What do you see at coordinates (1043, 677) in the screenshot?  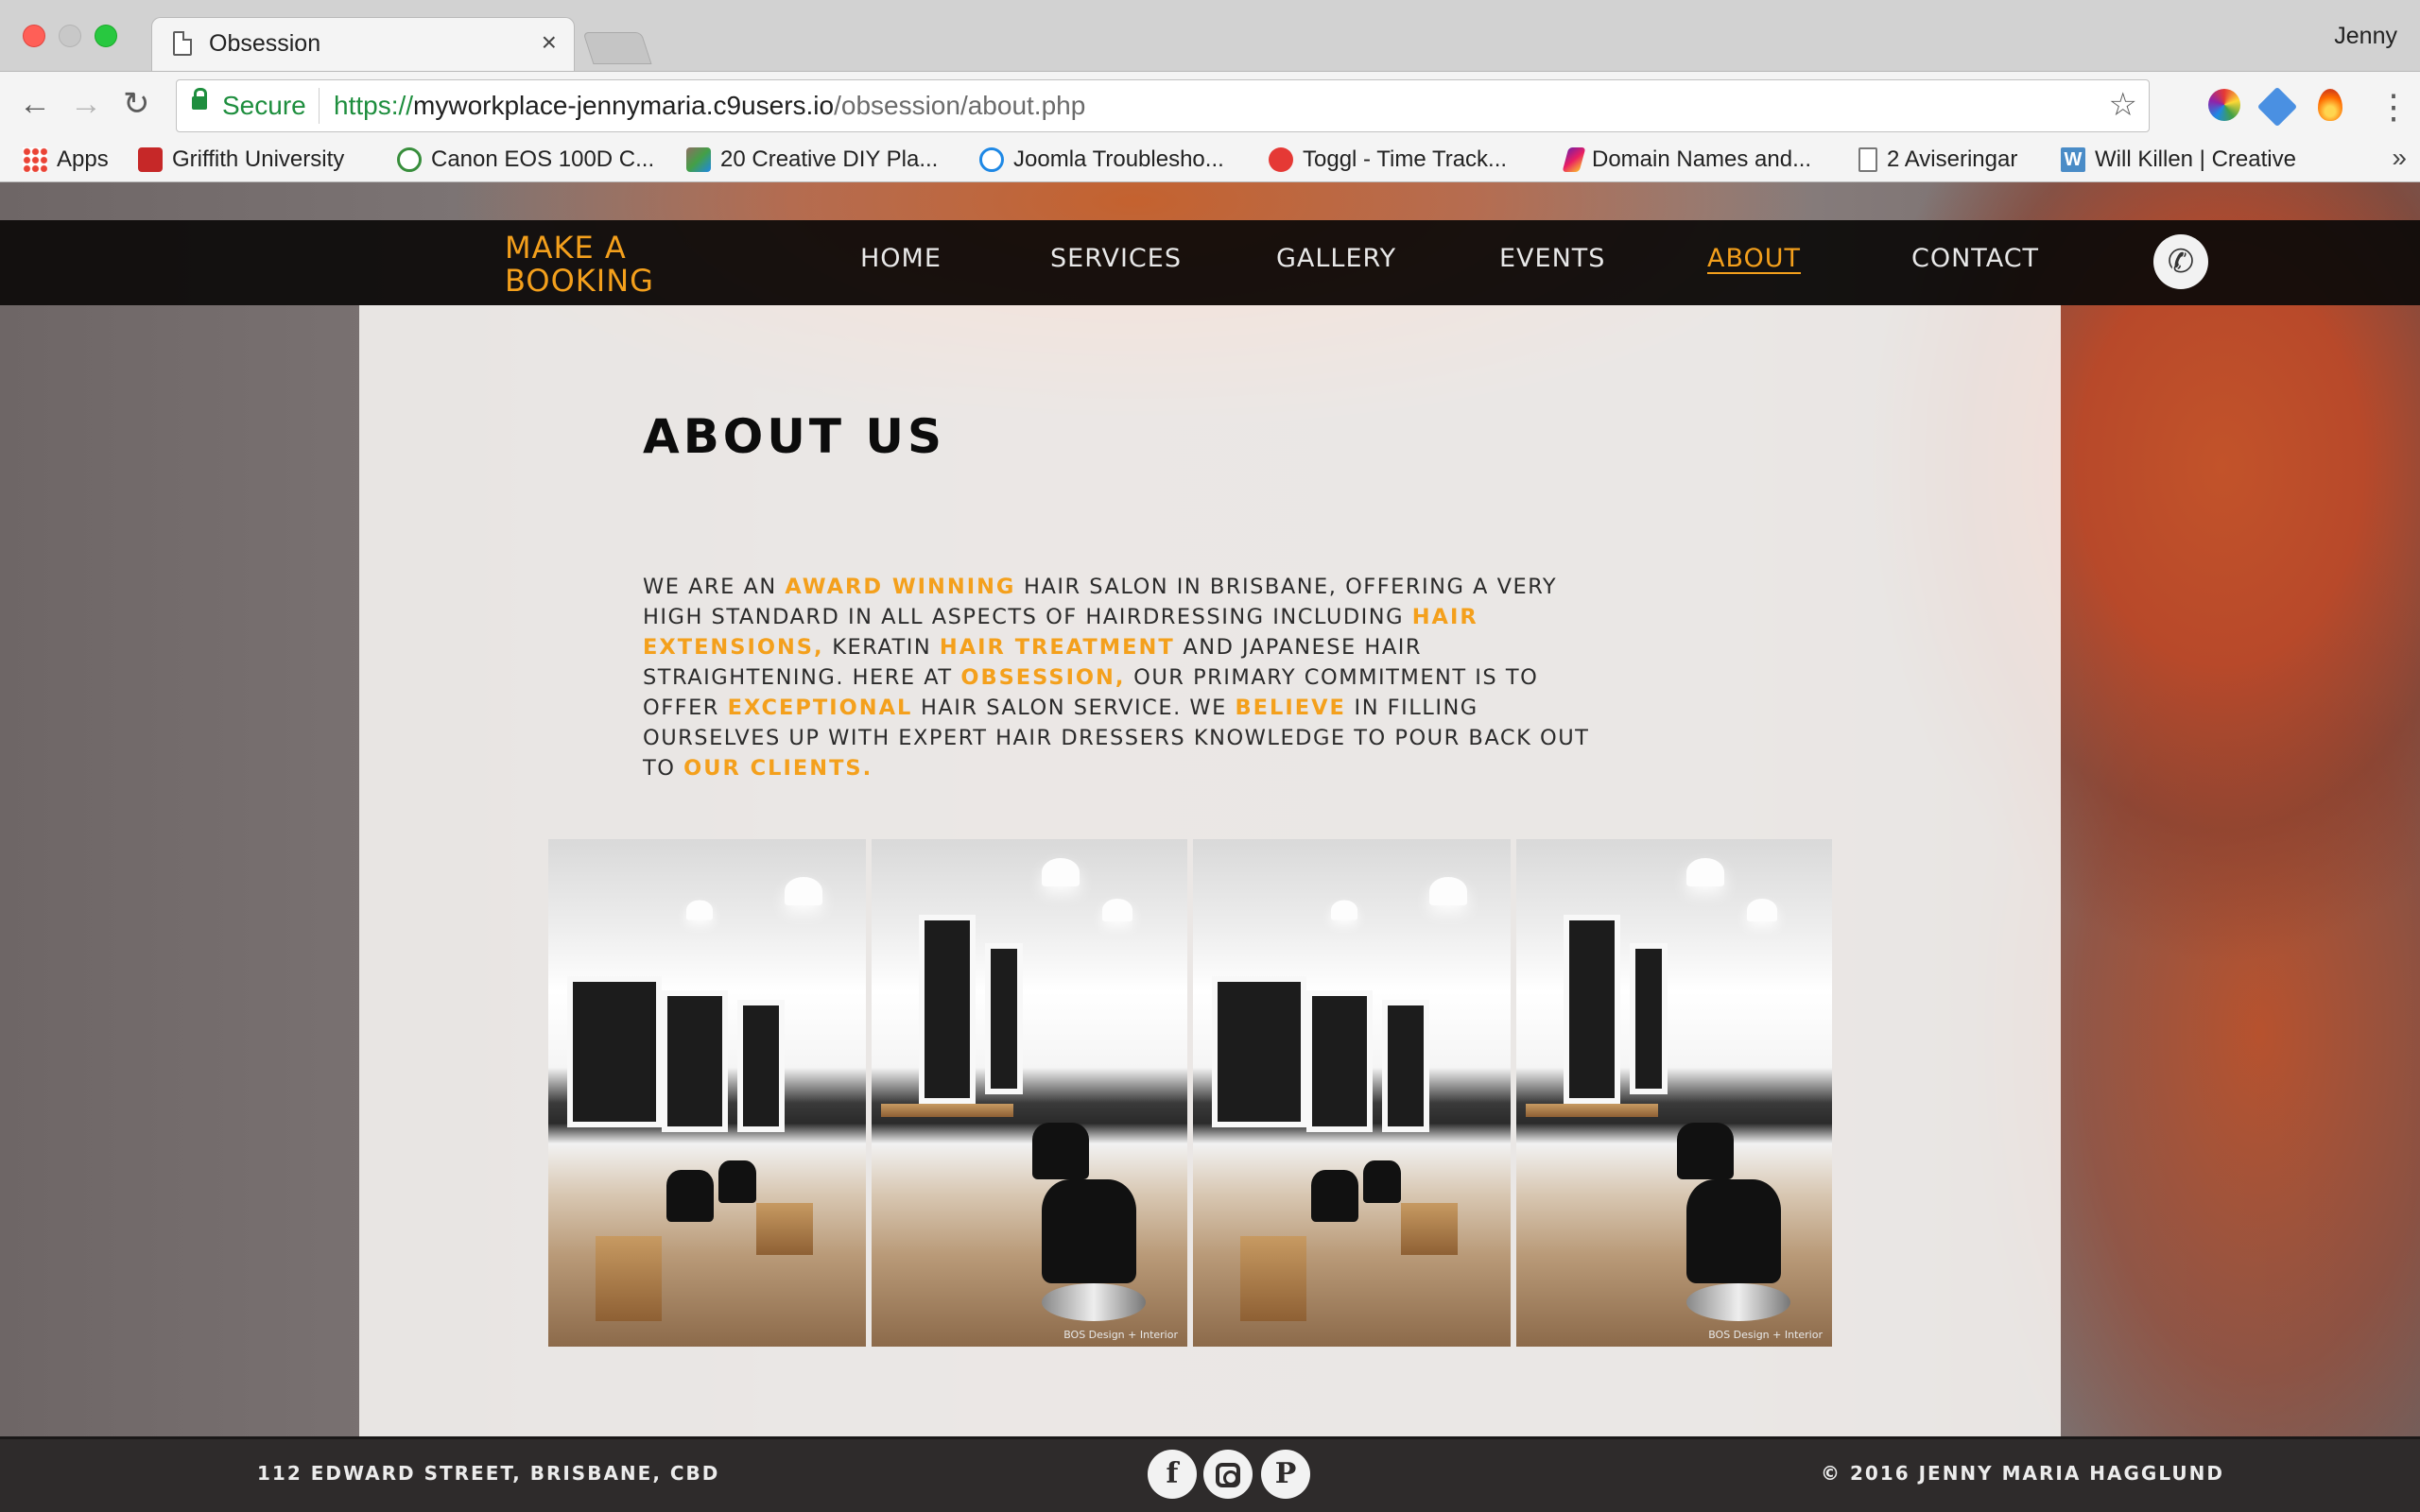 I see `highlight-text: OBSESSION,` at bounding box center [1043, 677].